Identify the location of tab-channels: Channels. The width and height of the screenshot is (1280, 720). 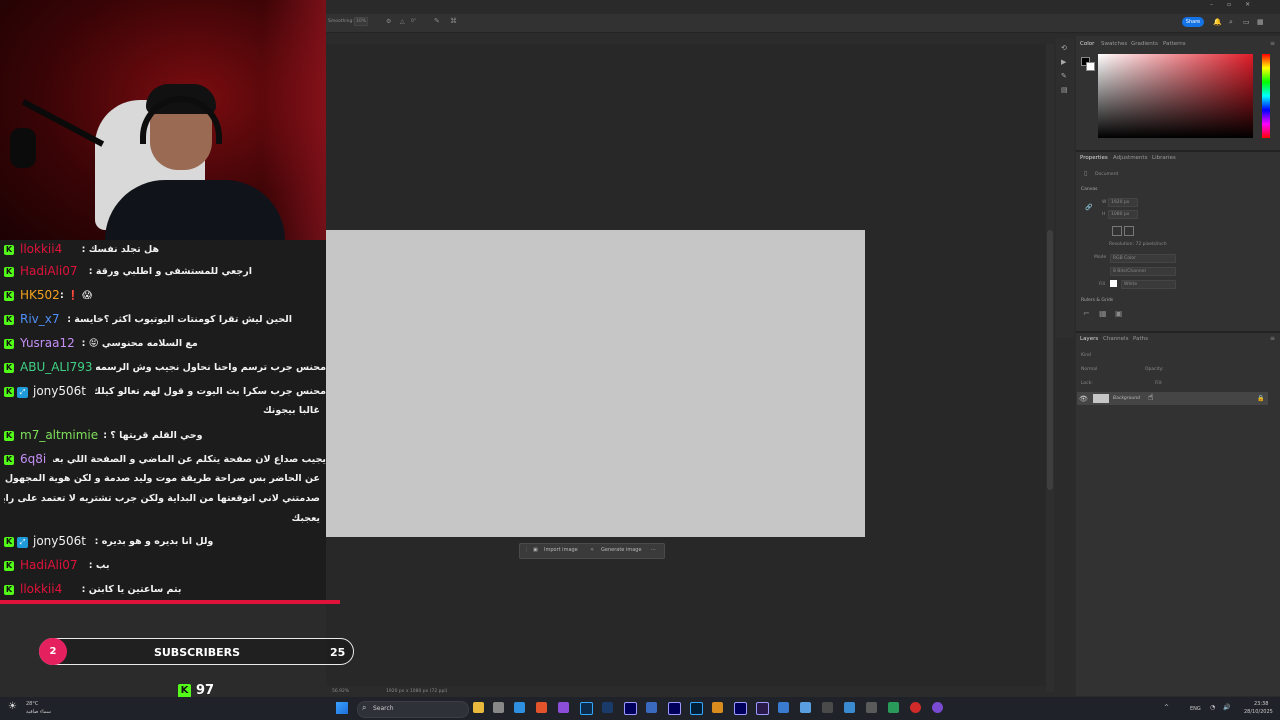
(1115, 339).